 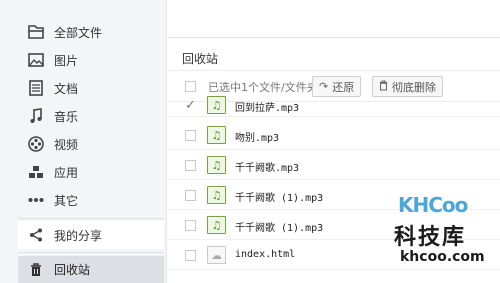 What do you see at coordinates (66, 60) in the screenshot?
I see `sidebar-item-label: 图片` at bounding box center [66, 60].